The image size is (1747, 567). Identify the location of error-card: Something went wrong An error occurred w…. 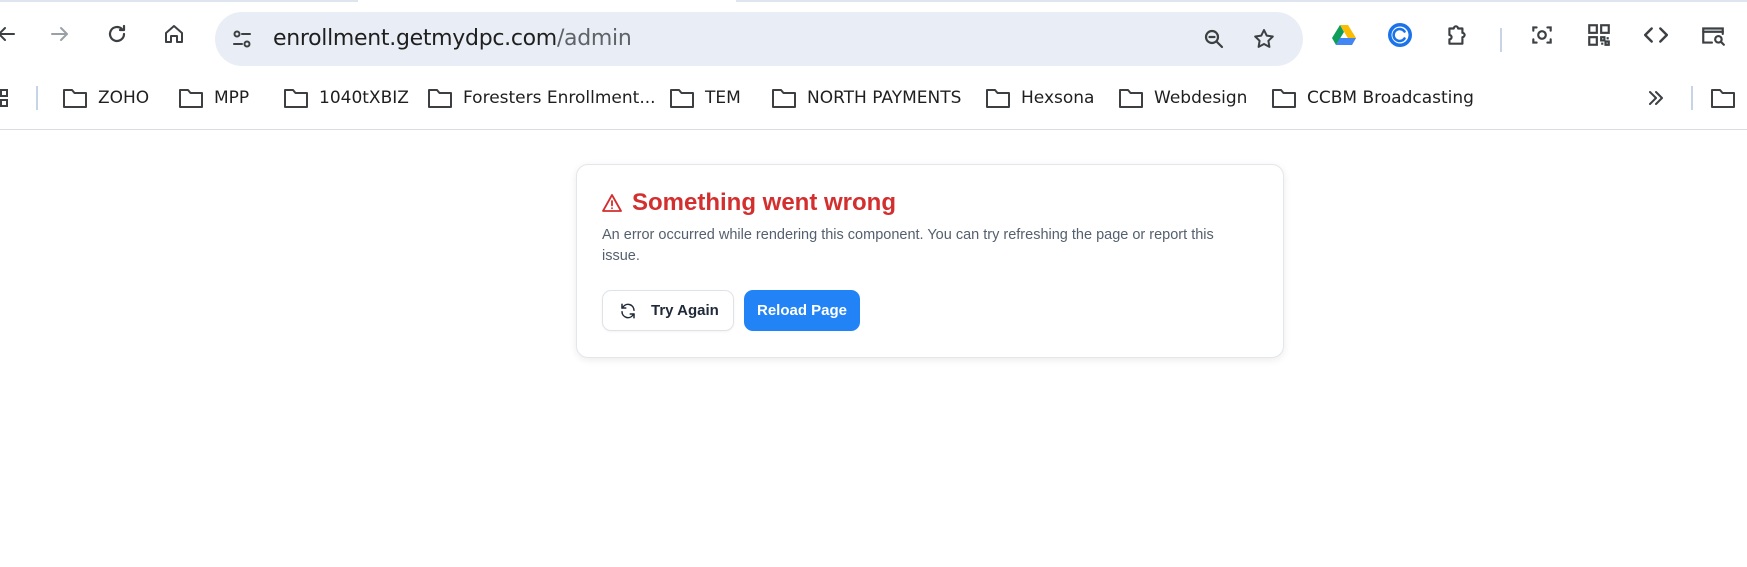
(930, 261).